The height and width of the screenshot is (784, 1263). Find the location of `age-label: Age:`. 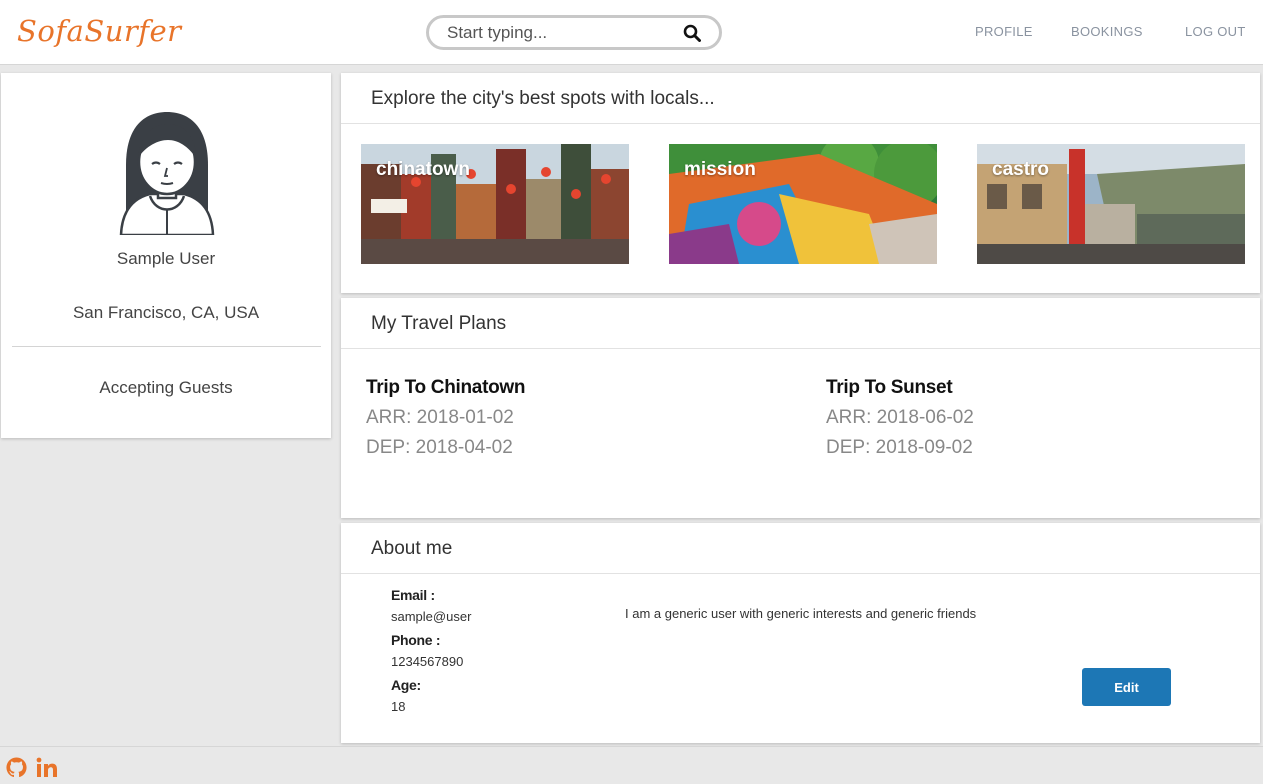

age-label: Age: is located at coordinates (406, 685).